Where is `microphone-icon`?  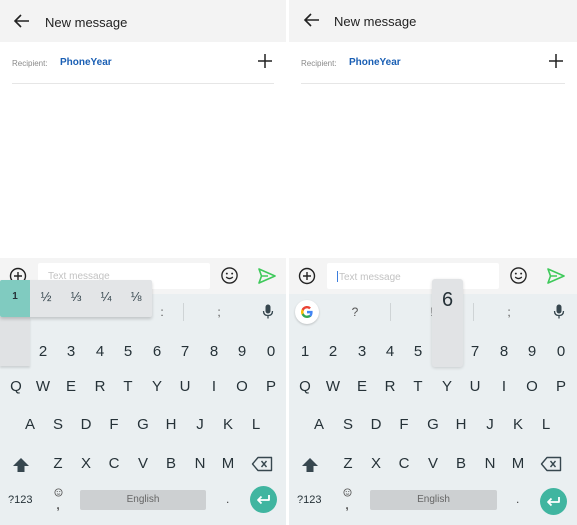 microphone-icon is located at coordinates (268, 312).